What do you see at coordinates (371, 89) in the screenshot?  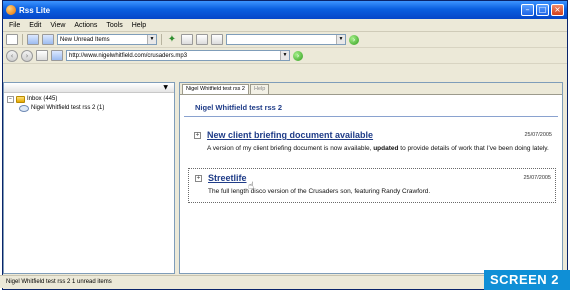 I see `tab-strip: Nigel Whitfield test rss 2 Help` at bounding box center [371, 89].